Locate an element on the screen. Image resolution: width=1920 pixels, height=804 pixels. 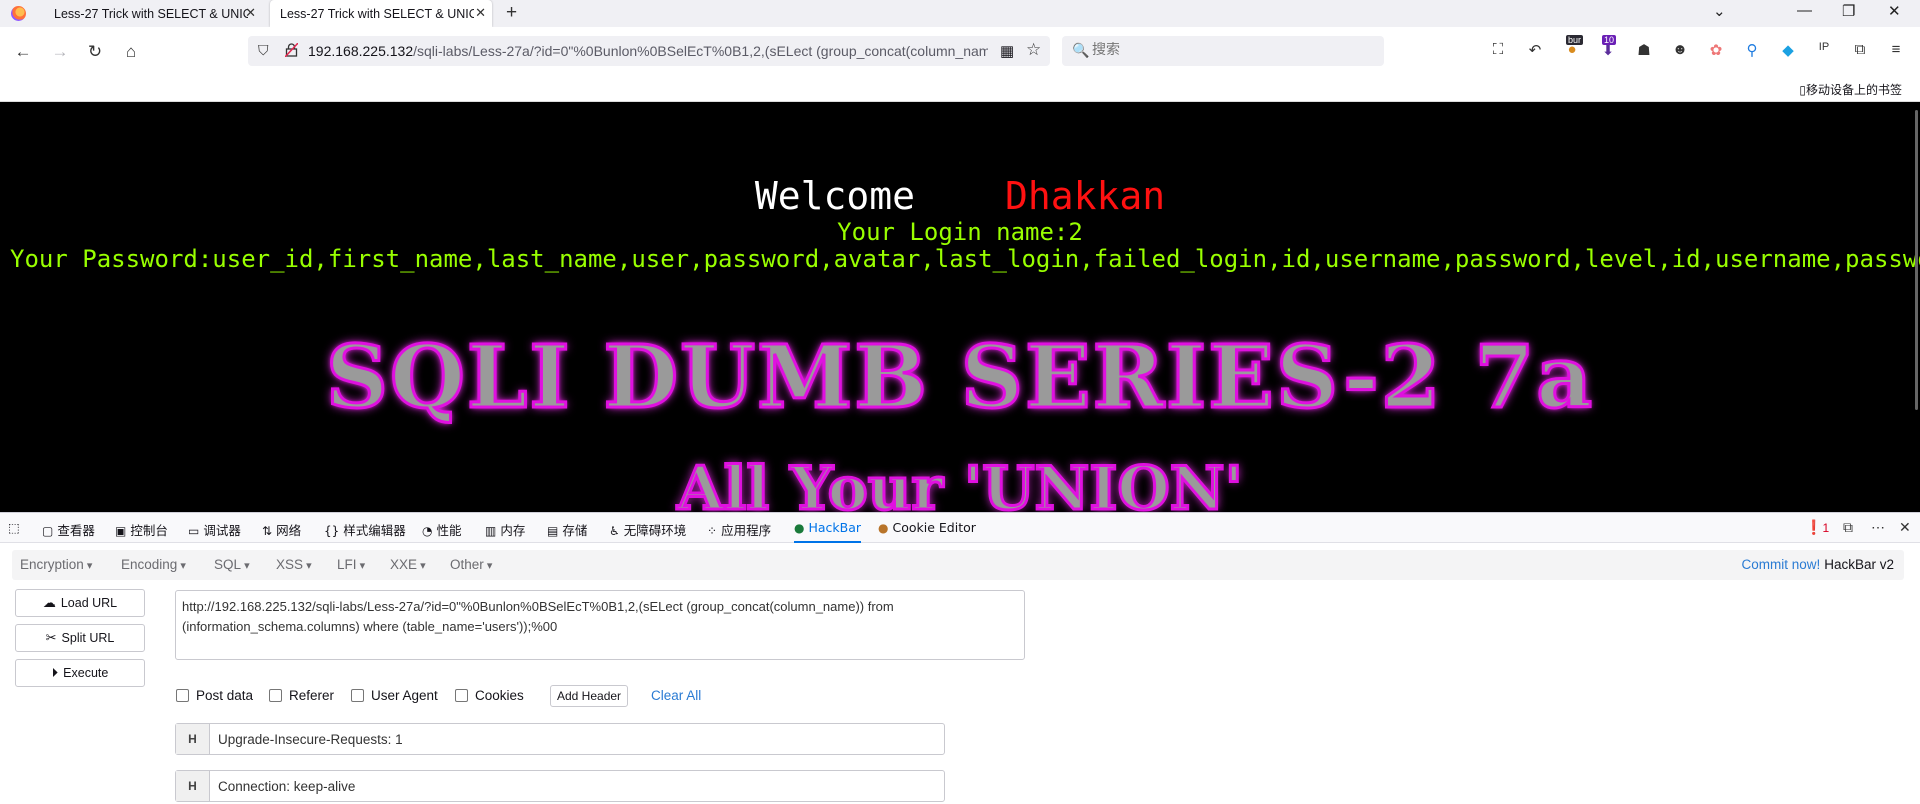
tab-storage: ▤ 存储 is located at coordinates (567, 529).